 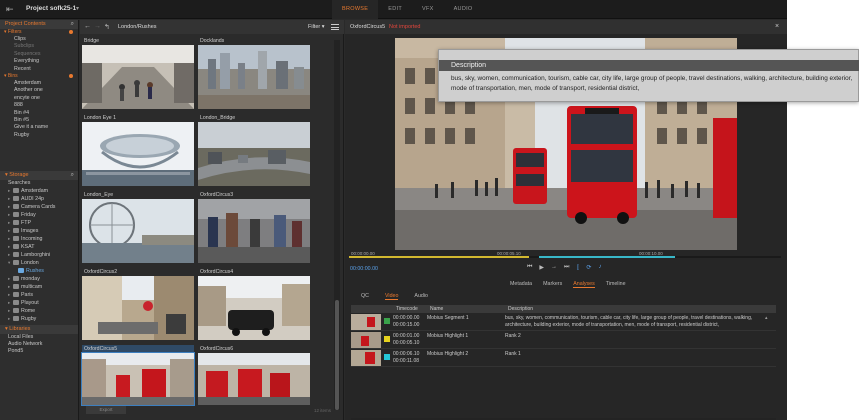 I want to click on storage-item: ▸ Amsterdam, so click(x=39, y=191).